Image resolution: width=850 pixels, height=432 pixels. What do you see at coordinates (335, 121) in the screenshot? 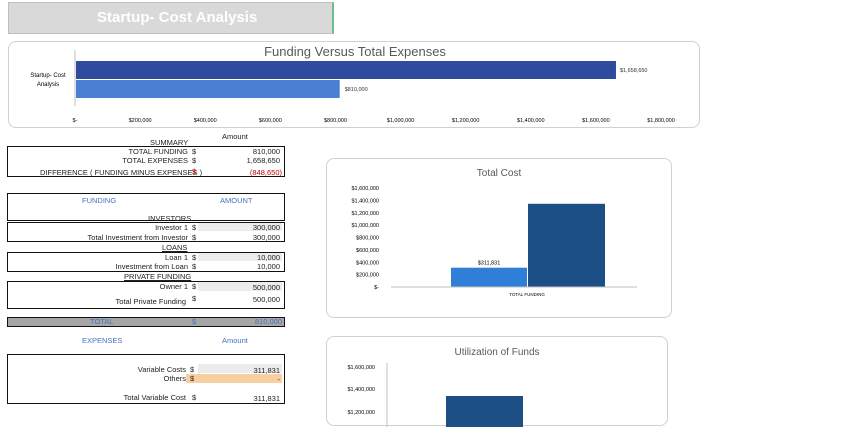
I see `chart1-tick-label: $800,000` at bounding box center [335, 121].